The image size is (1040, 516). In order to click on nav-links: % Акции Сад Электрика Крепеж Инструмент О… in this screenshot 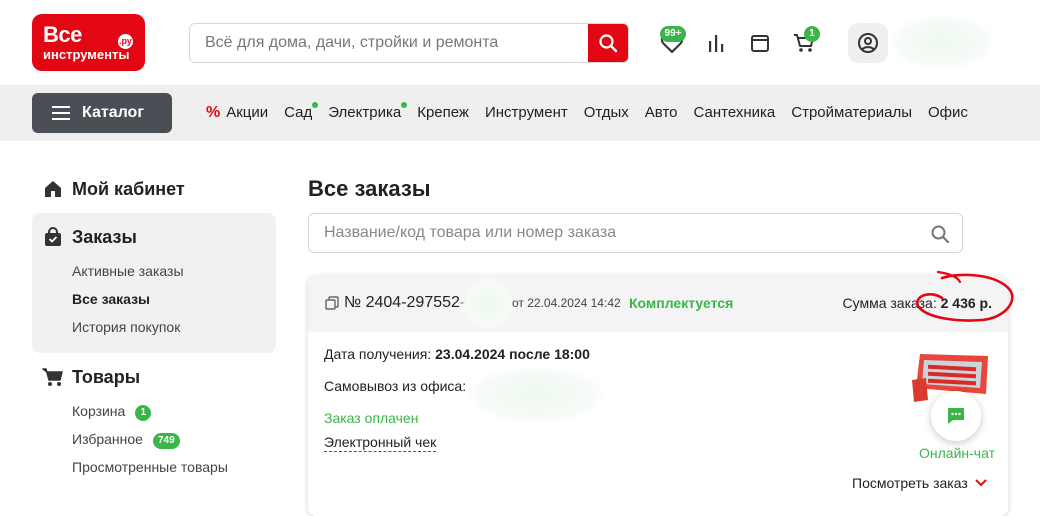, I will do `click(595, 112)`.